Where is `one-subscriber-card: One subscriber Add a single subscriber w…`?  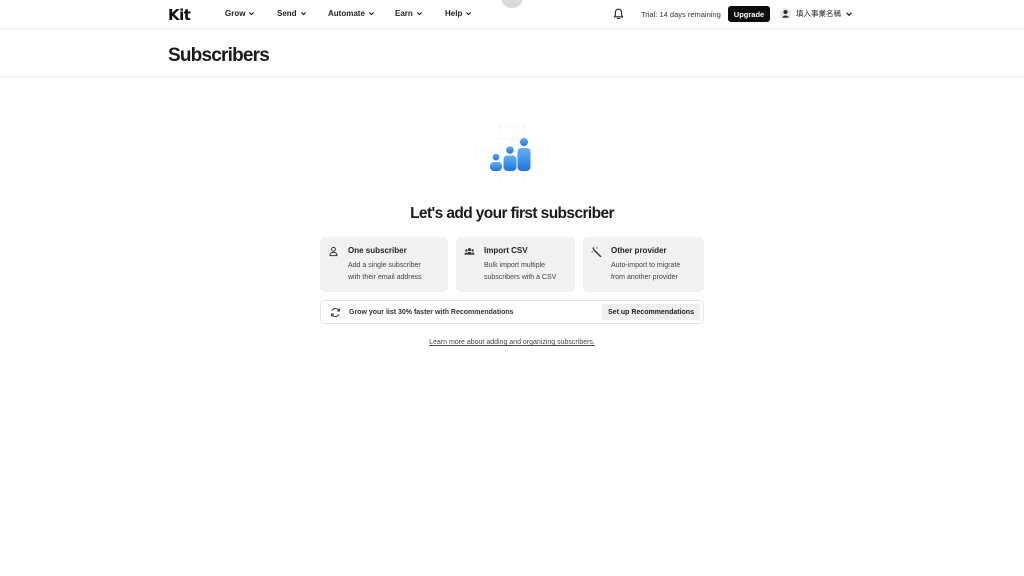
one-subscriber-card: One subscriber Add a single subscriber w… is located at coordinates (384, 264).